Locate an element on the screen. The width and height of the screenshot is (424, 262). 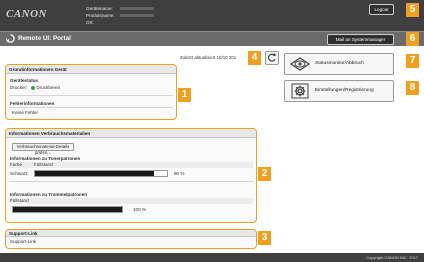
callout-3: 3 is located at coordinates (264, 238).